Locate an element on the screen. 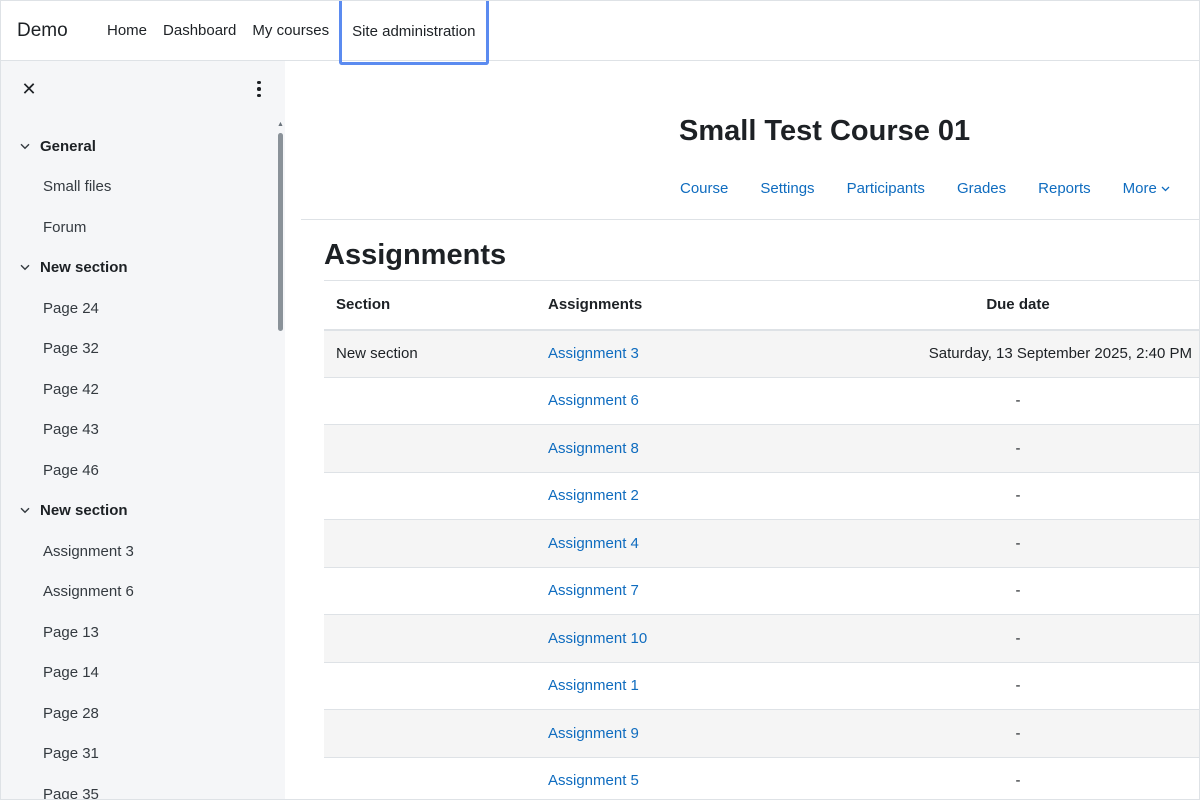  course-index-item: Page 42 is located at coordinates (138, 389).